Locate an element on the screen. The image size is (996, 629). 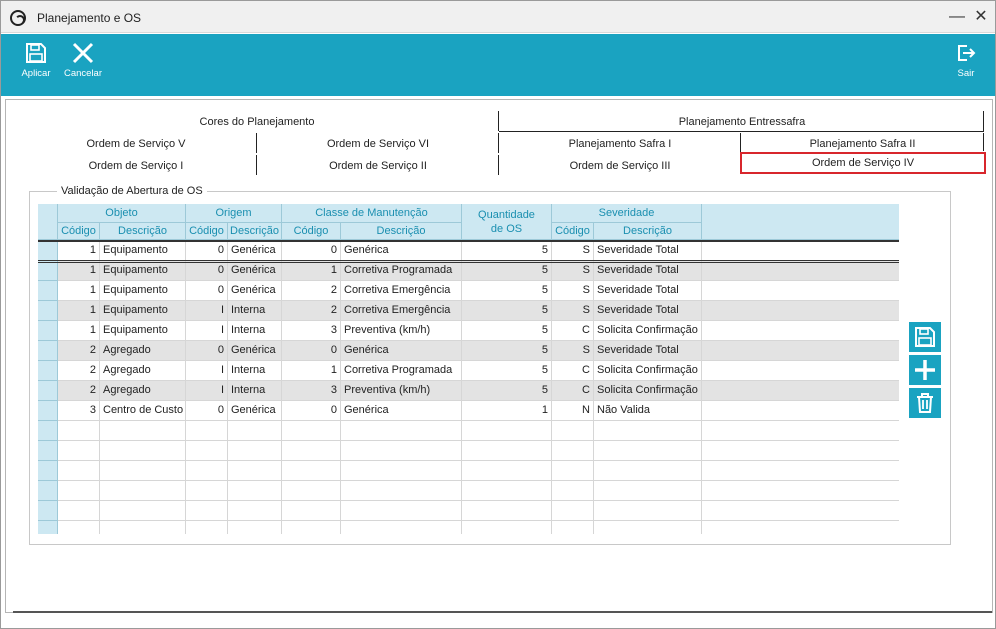
quantidade-os-cell: 1 is located at coordinates (507, 411).